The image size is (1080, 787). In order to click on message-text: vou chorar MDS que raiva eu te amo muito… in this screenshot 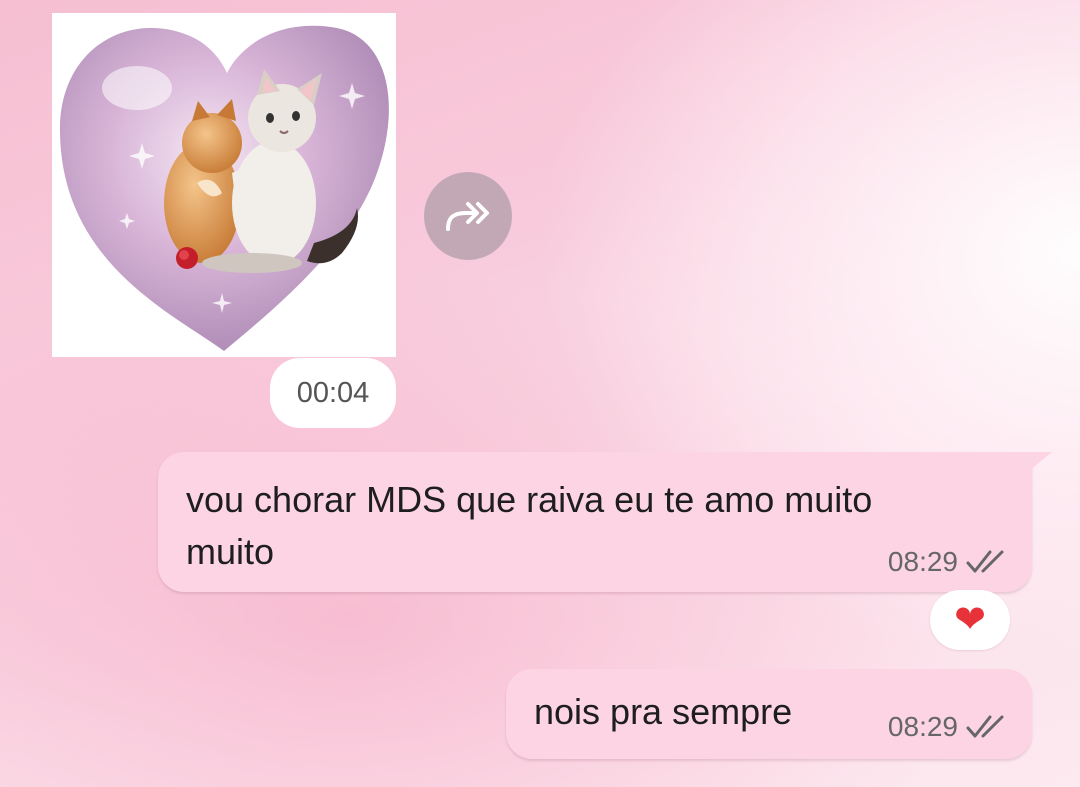, I will do `click(529, 525)`.